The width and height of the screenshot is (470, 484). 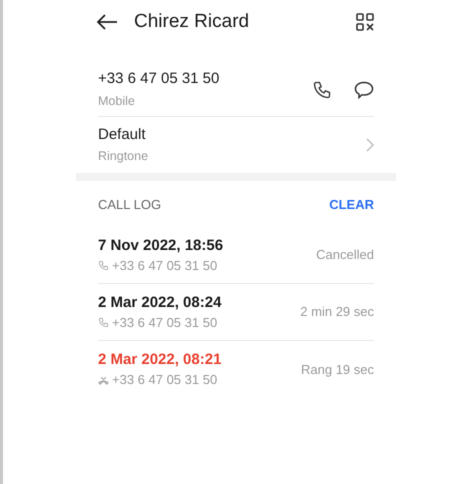 I want to click on call-date: 2 Mar 2022, 08:21, so click(x=160, y=360).